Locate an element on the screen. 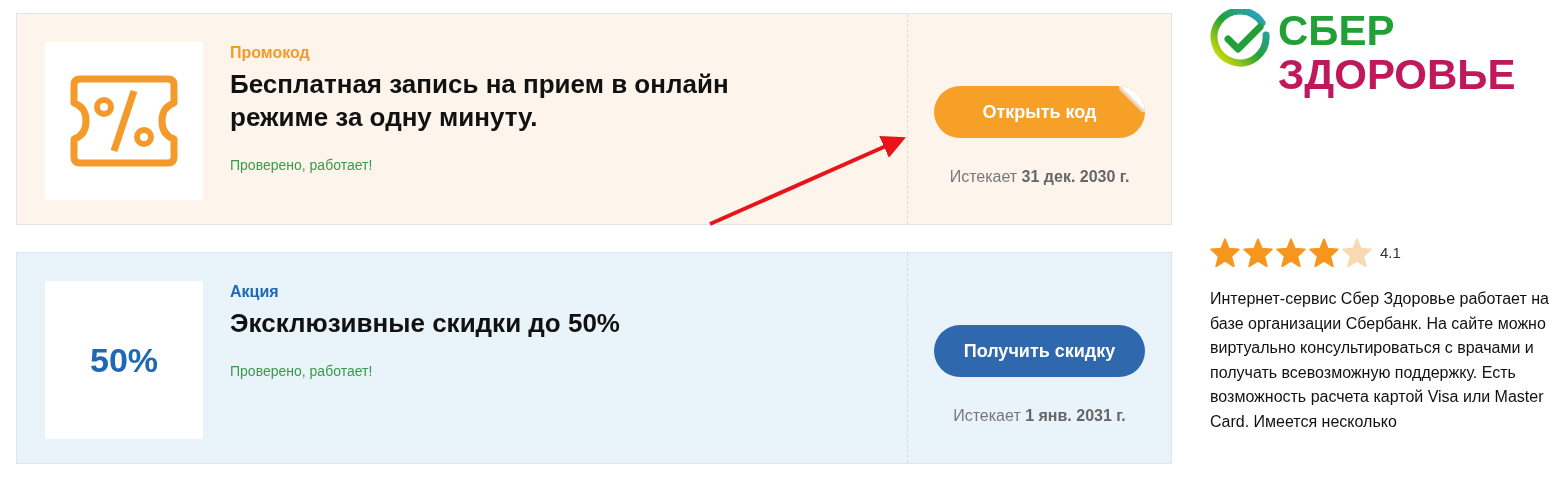 The image size is (1567, 482). logo-text: СБЕР is located at coordinates (1337, 31).